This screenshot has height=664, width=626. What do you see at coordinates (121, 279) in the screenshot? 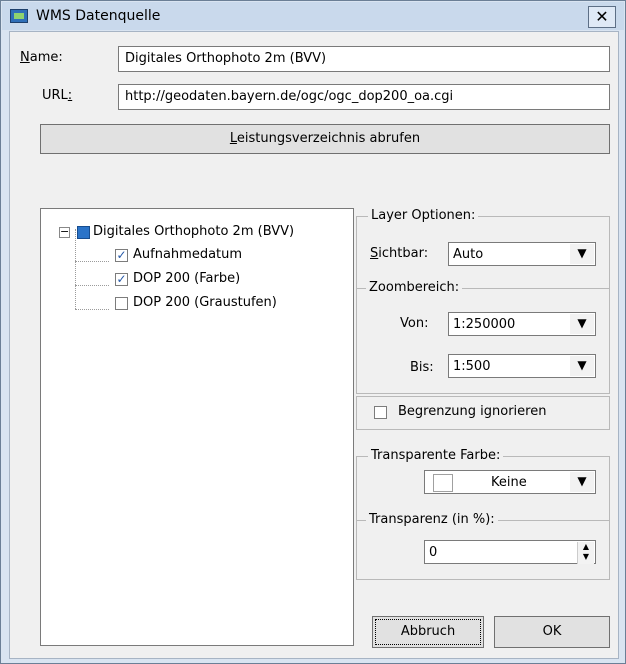
I see `layer-checkbox-dop200-farbe: ✓` at bounding box center [121, 279].